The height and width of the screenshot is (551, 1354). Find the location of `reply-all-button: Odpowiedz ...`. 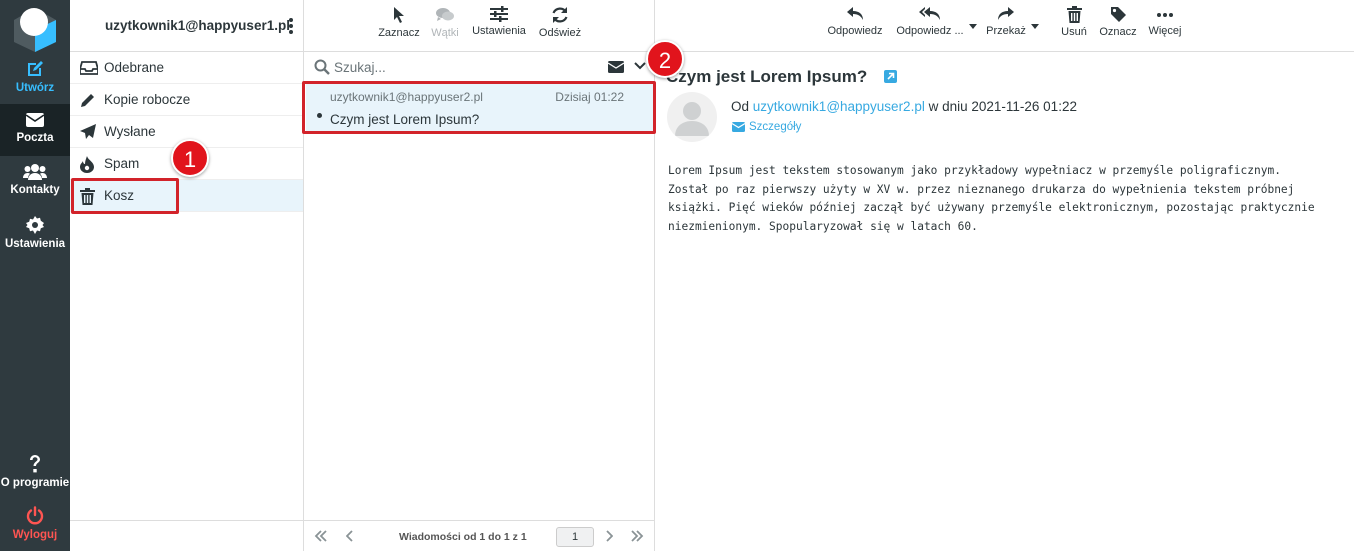

reply-all-button: Odpowiedz ... is located at coordinates (930, 21).